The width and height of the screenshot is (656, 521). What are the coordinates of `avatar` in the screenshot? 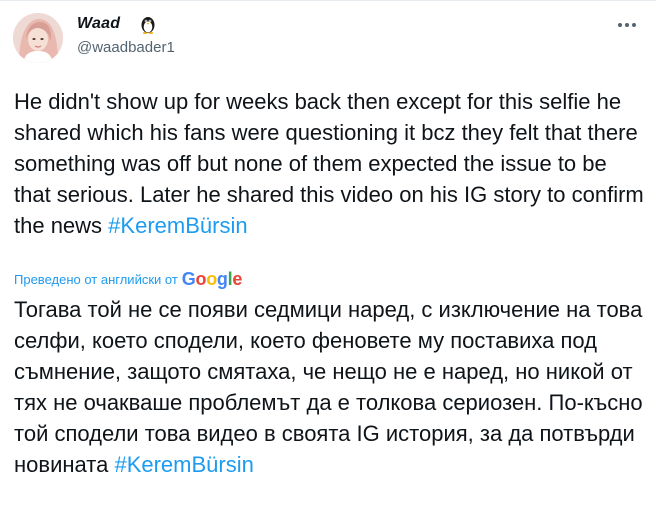 It's located at (38, 38).